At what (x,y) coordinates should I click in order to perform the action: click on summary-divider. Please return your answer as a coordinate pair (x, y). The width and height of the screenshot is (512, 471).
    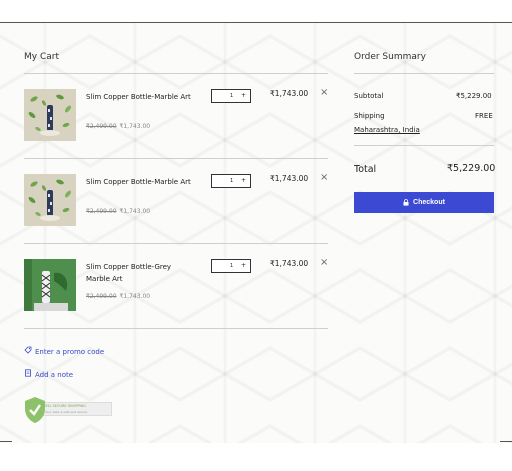
    Looking at the image, I should click on (424, 73).